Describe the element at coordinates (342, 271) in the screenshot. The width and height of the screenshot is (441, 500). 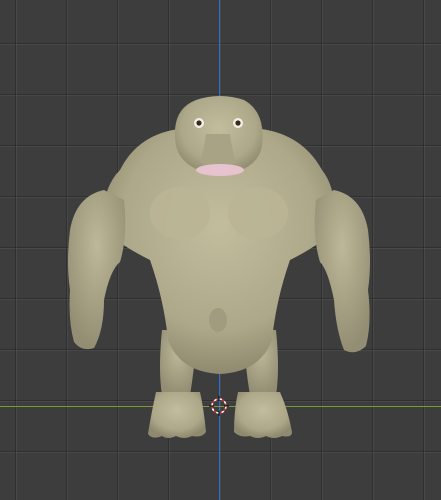
I see `right-arm` at that location.